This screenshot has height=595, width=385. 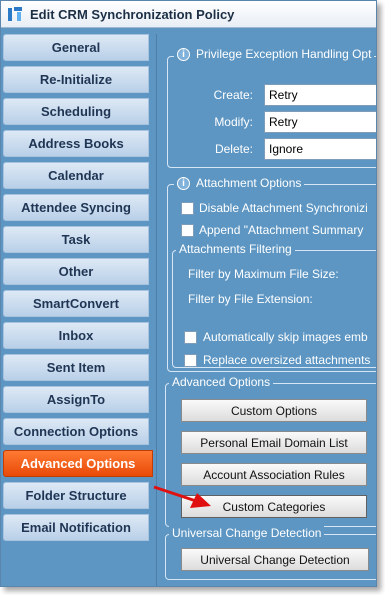 I want to click on sidebar-item-smartconvert: SmartConvert, so click(x=76, y=303).